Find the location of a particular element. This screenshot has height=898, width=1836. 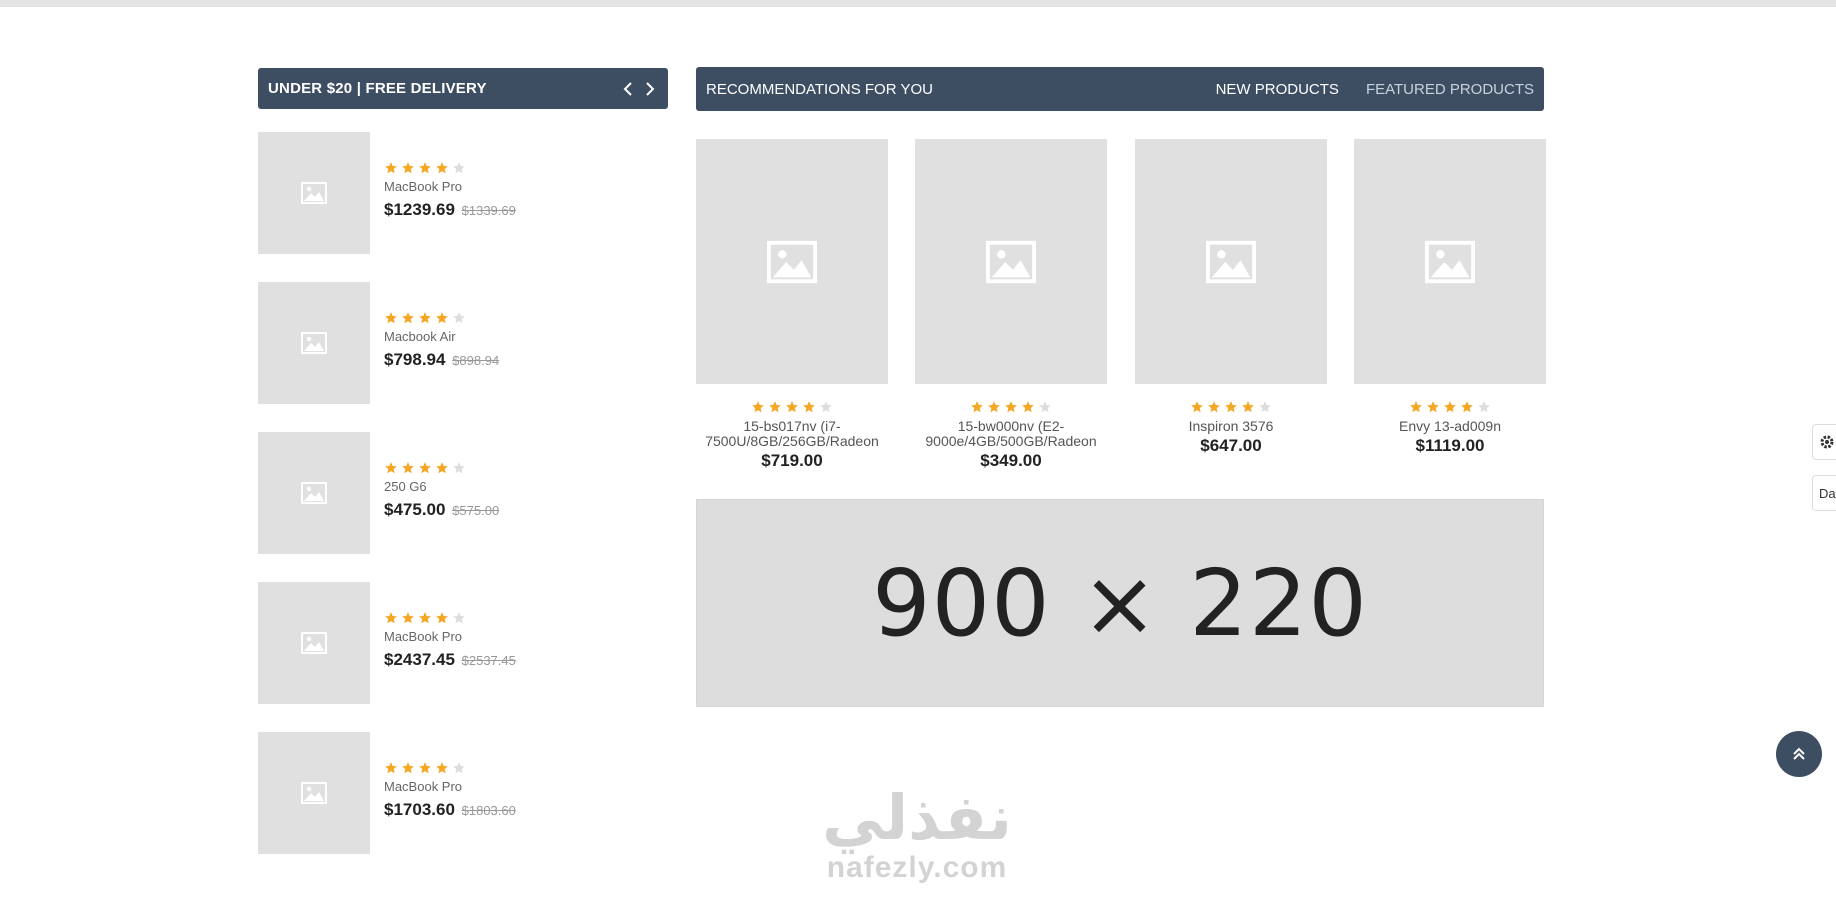

old-price: $575.00 is located at coordinates (476, 510).